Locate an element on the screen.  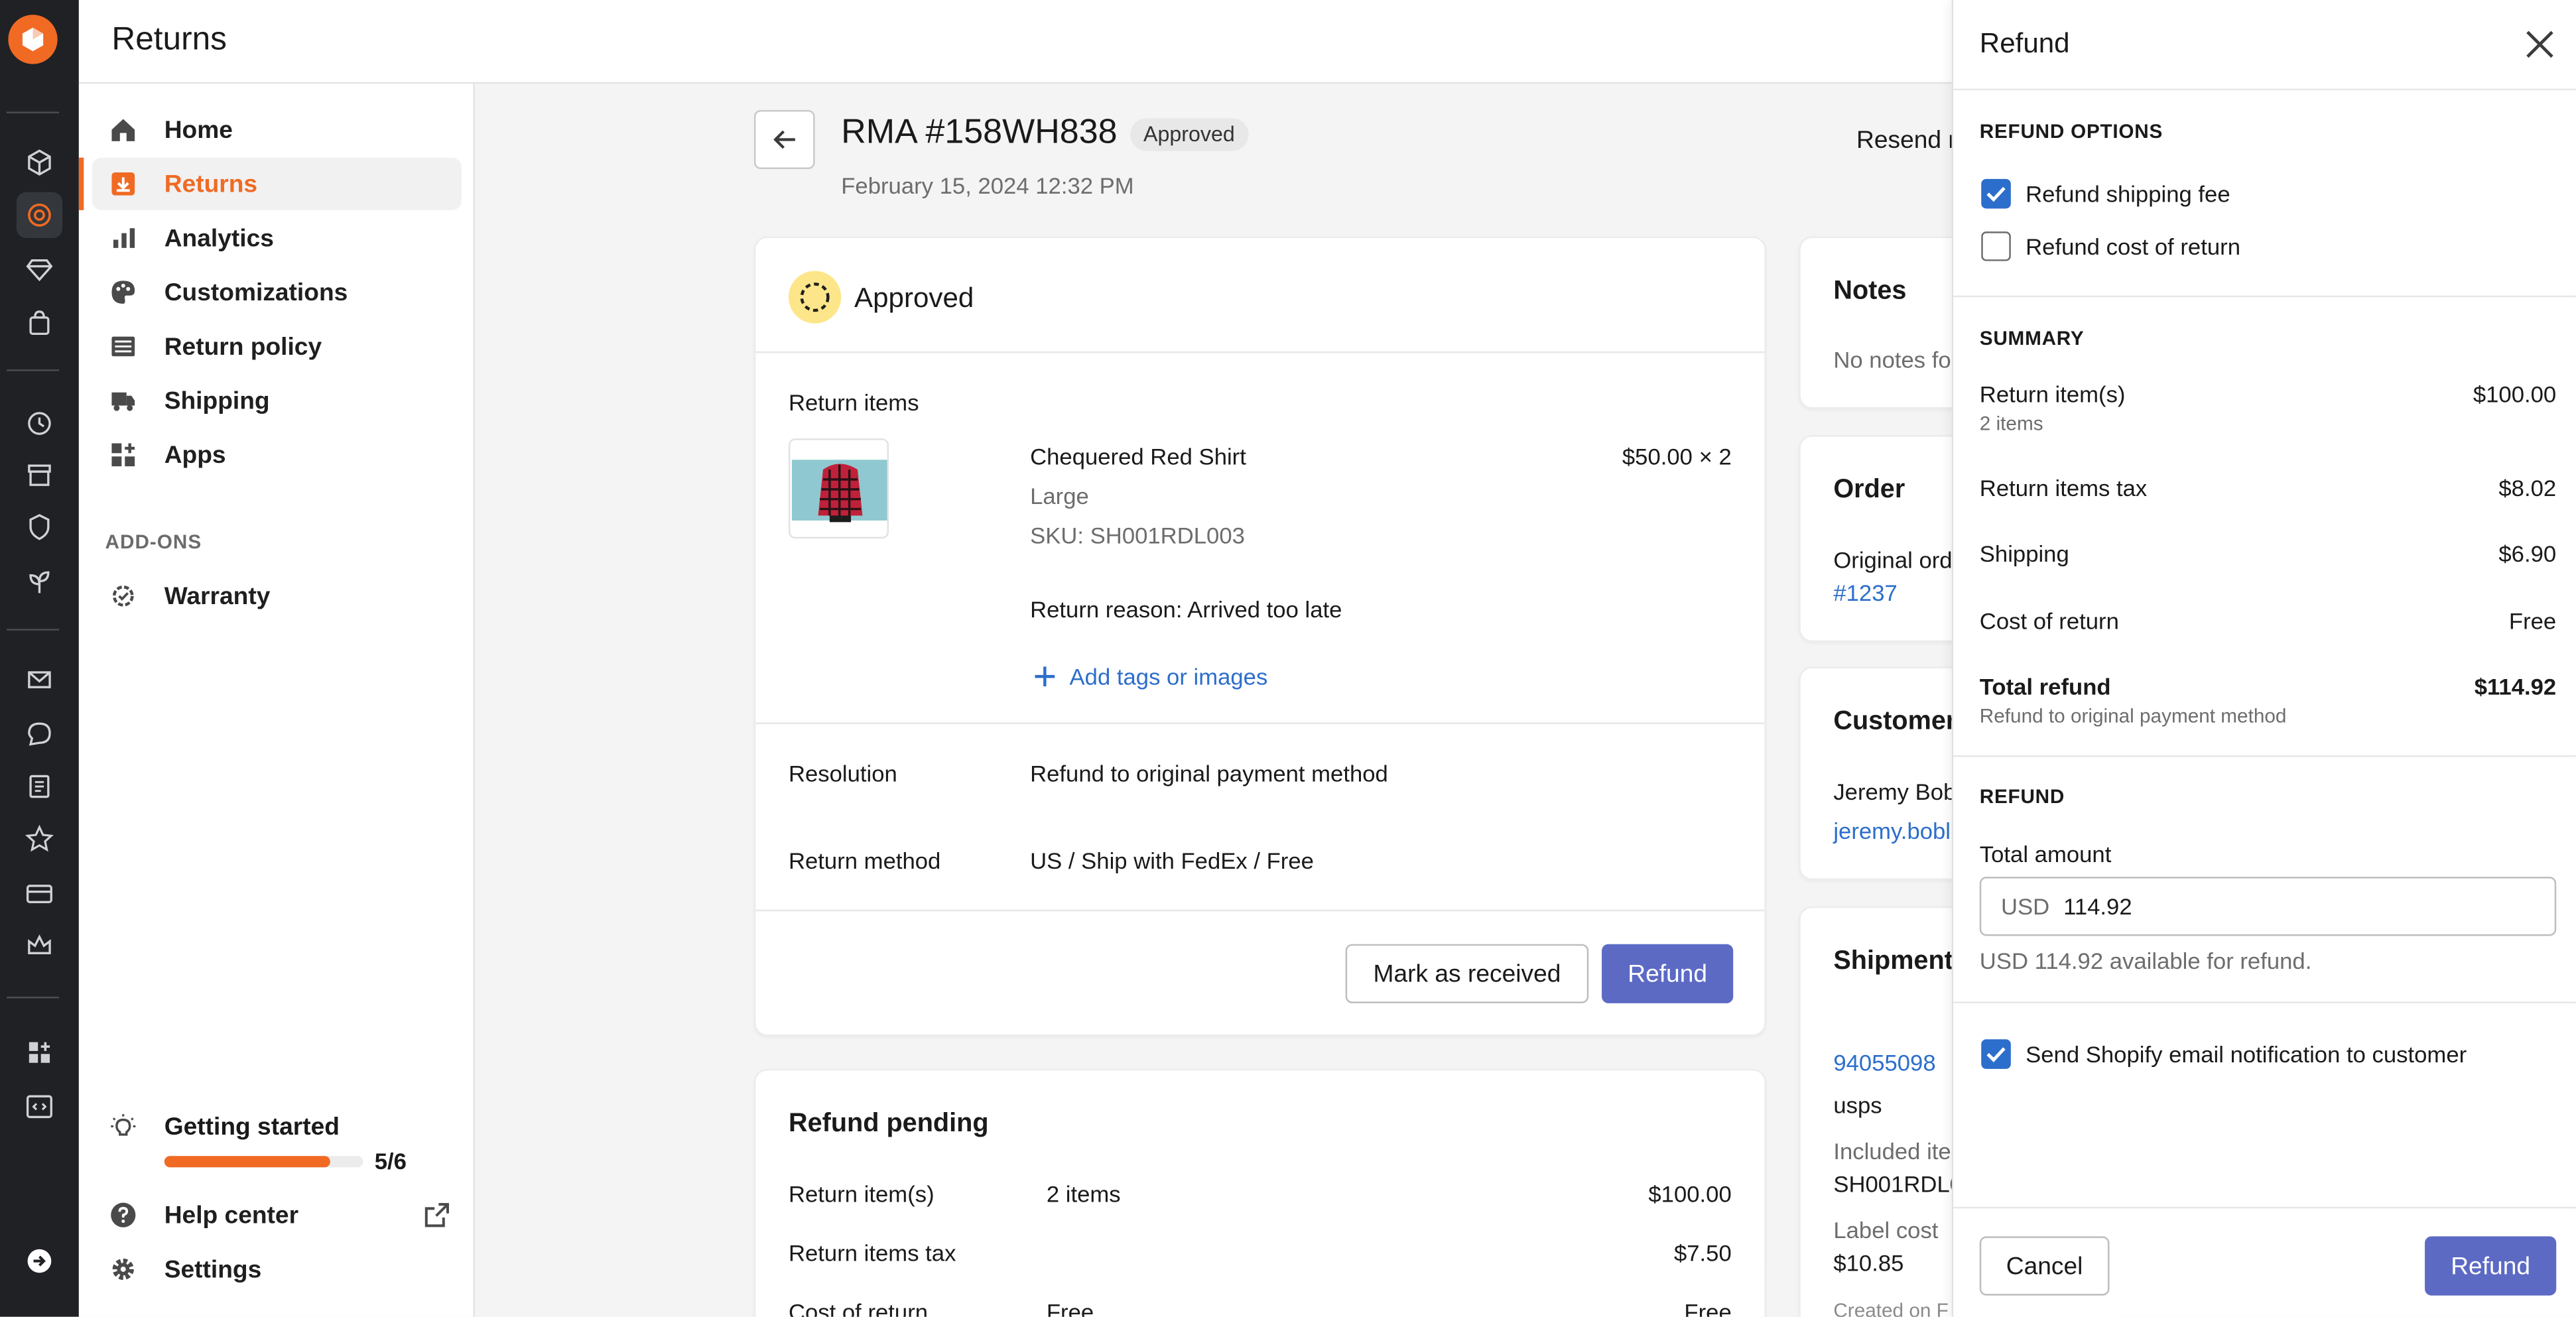
refund-cost-checkbox: Refund cost of return is located at coordinates (2144, 248).